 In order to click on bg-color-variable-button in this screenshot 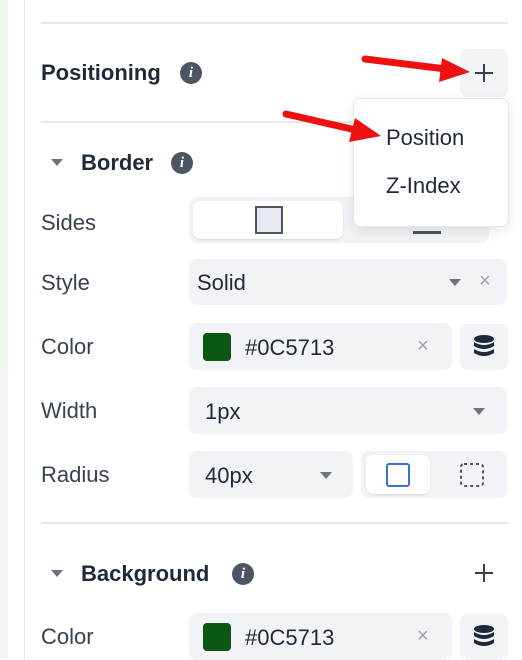, I will do `click(484, 637)`.